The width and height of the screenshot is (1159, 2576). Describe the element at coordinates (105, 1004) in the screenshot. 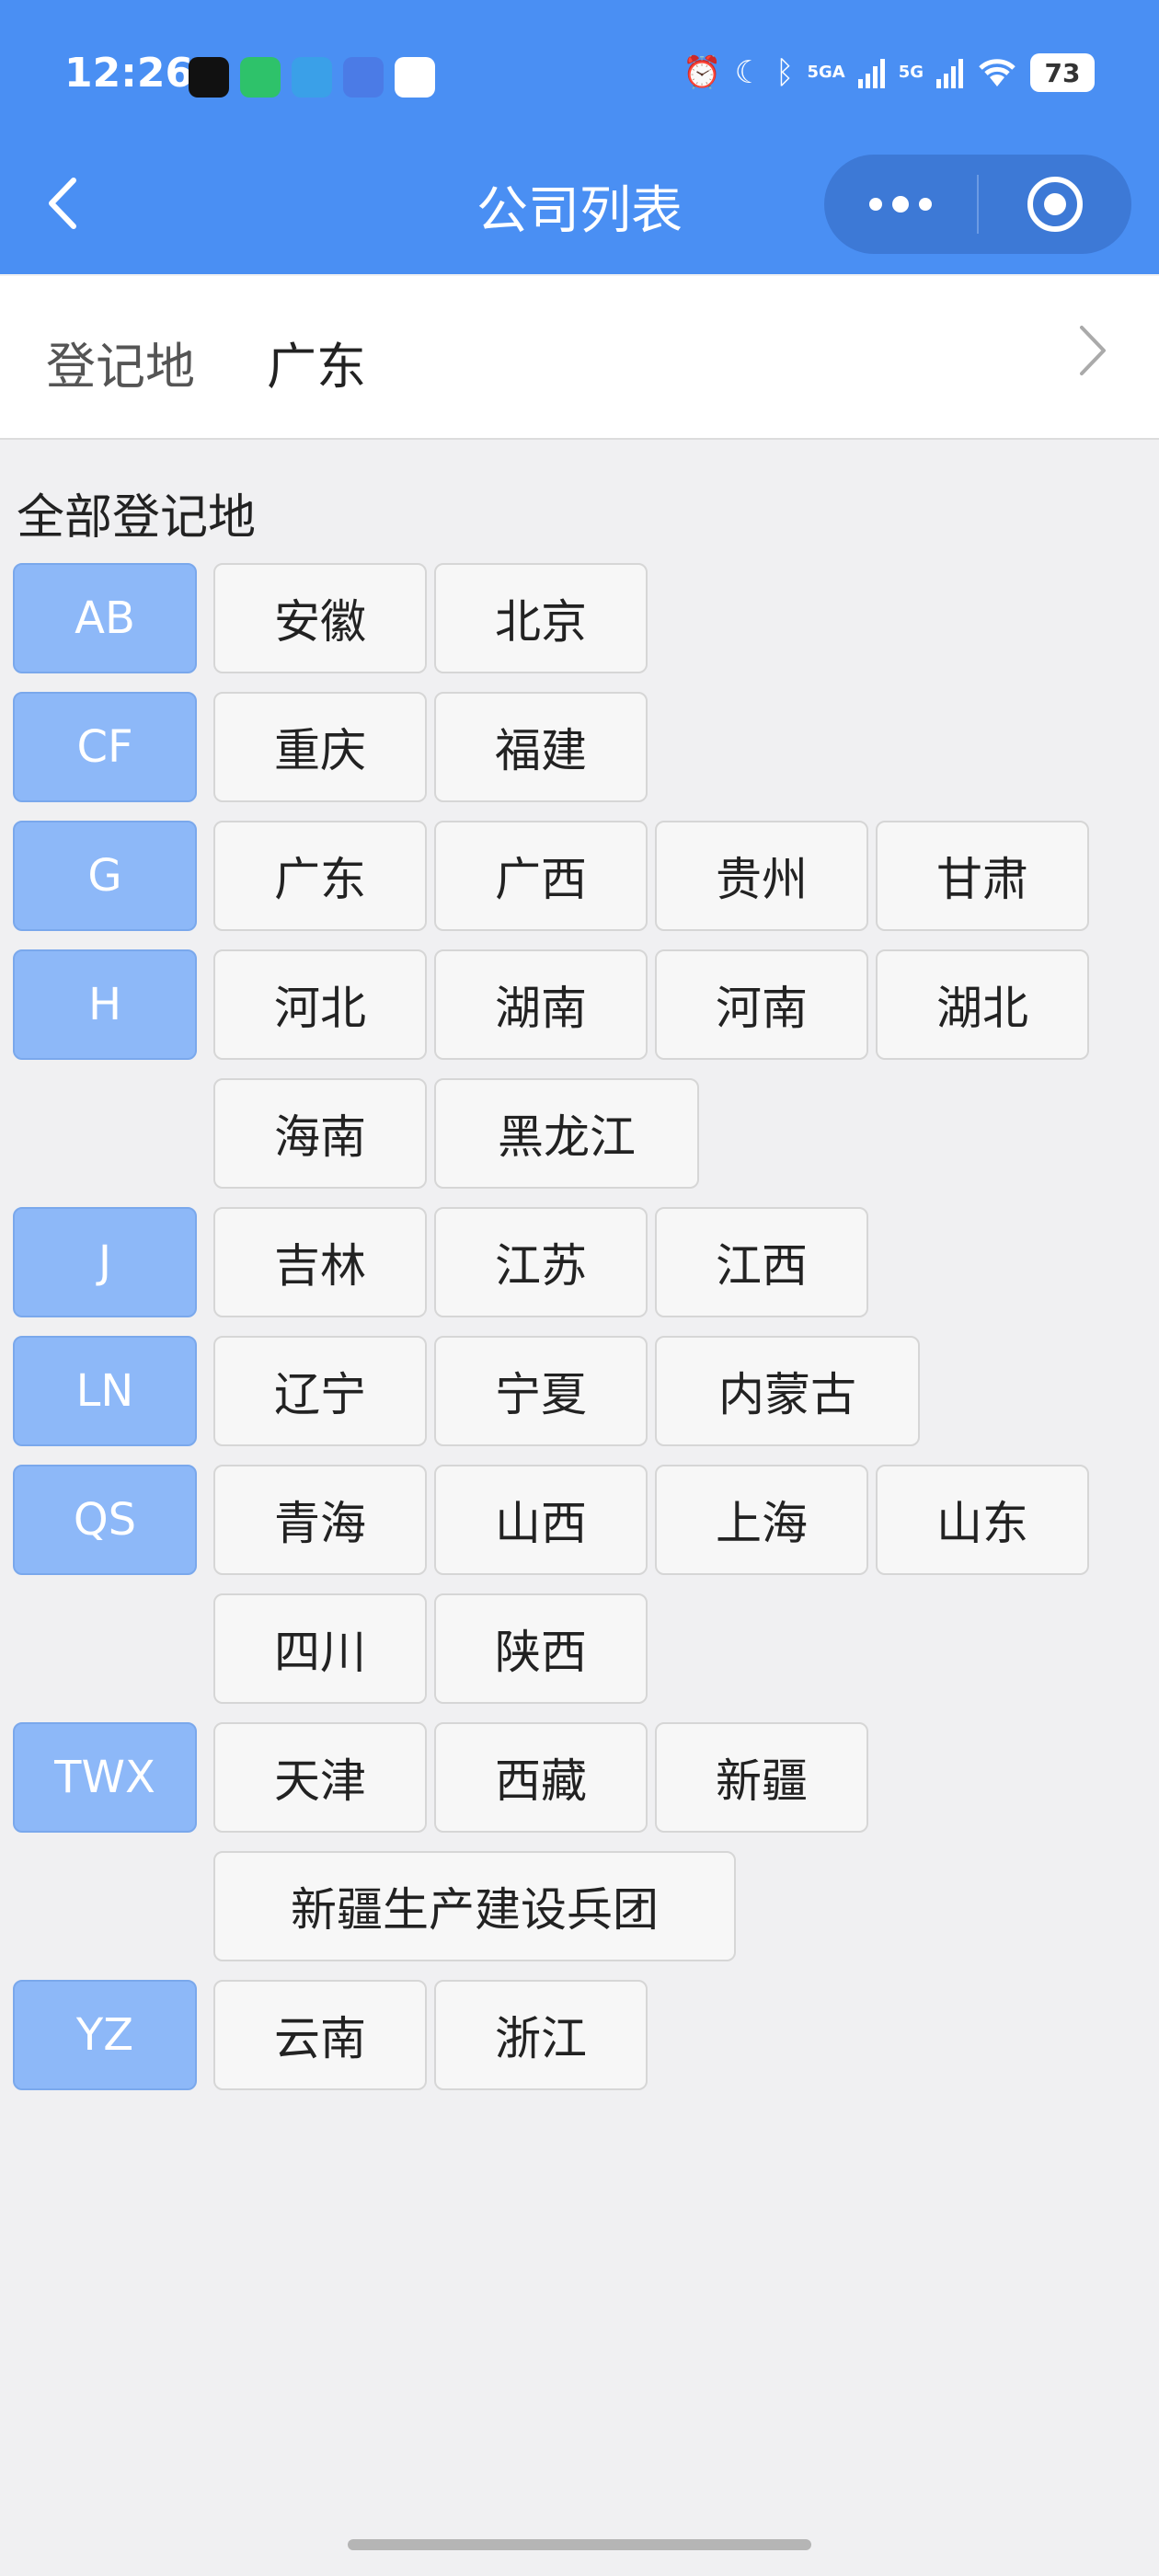

I see `letter-group-badge: H` at that location.